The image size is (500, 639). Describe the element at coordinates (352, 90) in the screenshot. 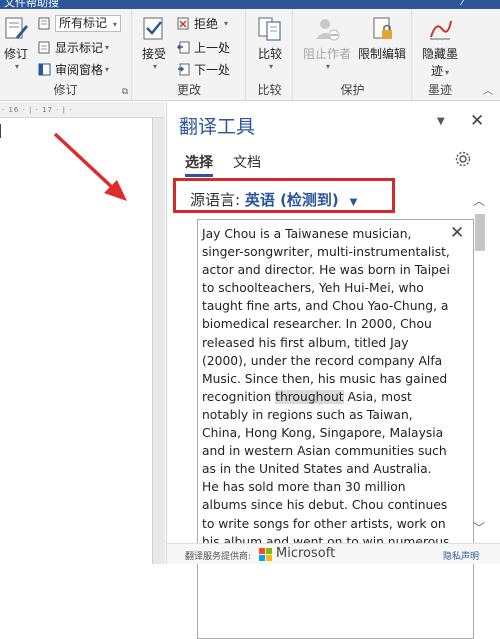

I see `protect-group-label: 保护` at that location.